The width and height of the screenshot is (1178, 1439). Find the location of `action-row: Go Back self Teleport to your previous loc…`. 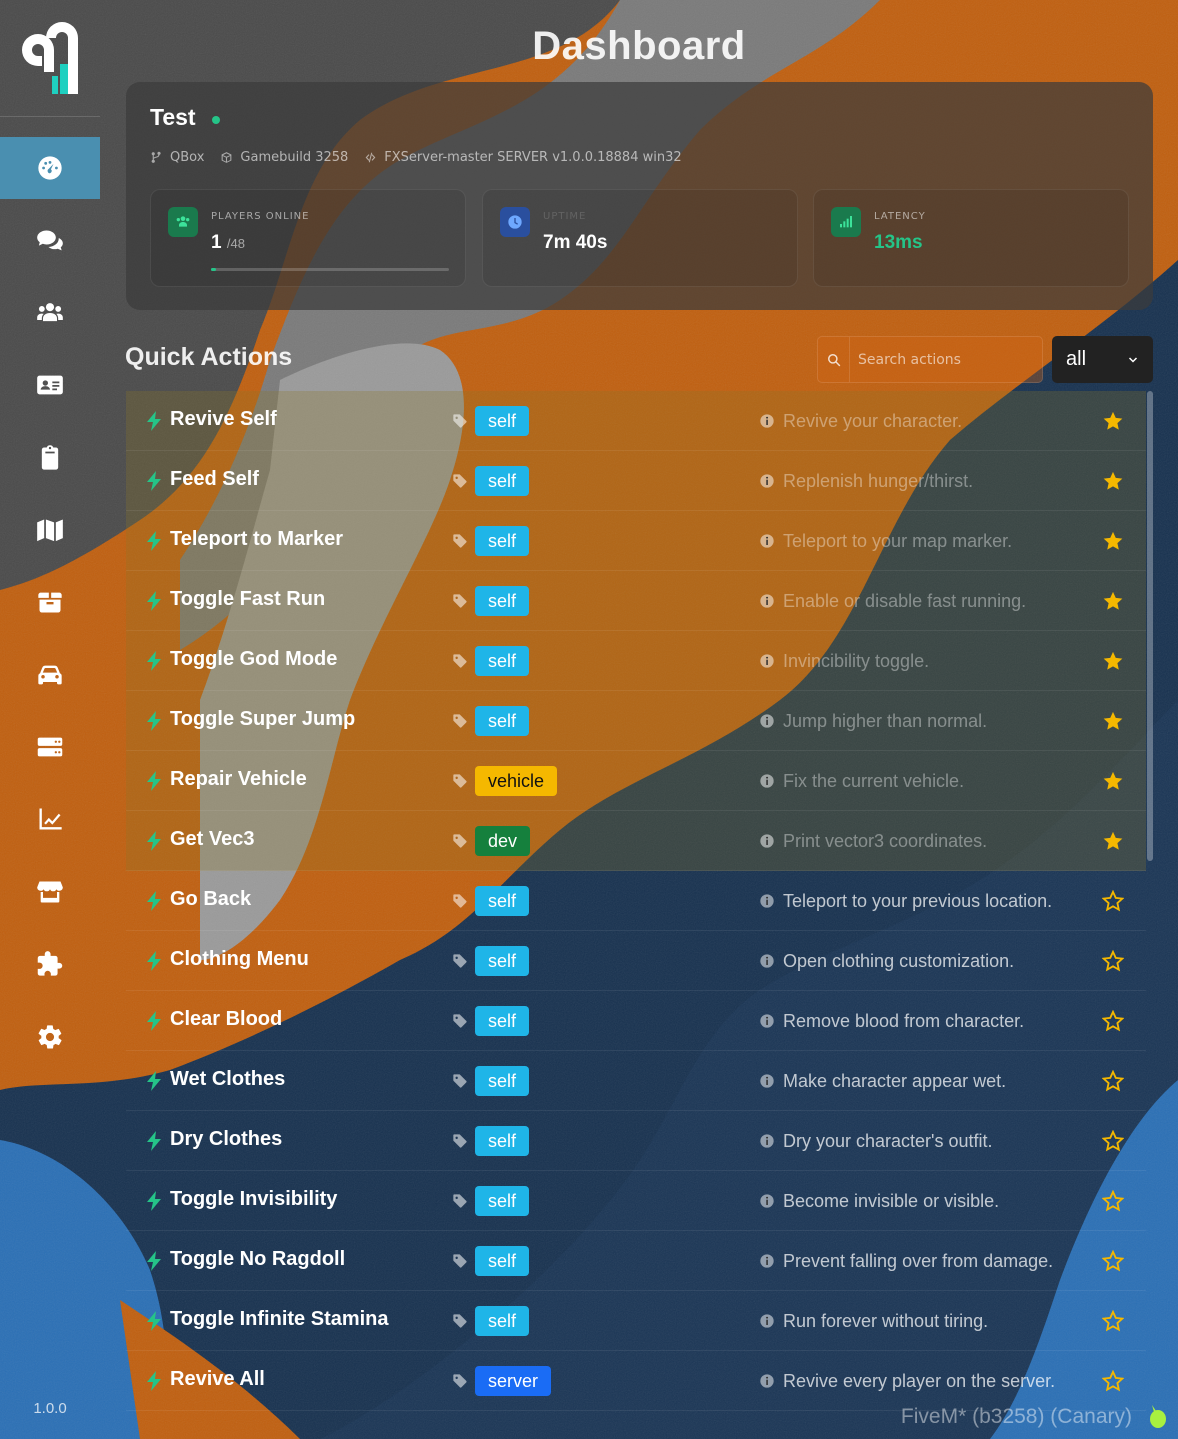

action-row: Go Back self Teleport to your previous loc… is located at coordinates (636, 901).